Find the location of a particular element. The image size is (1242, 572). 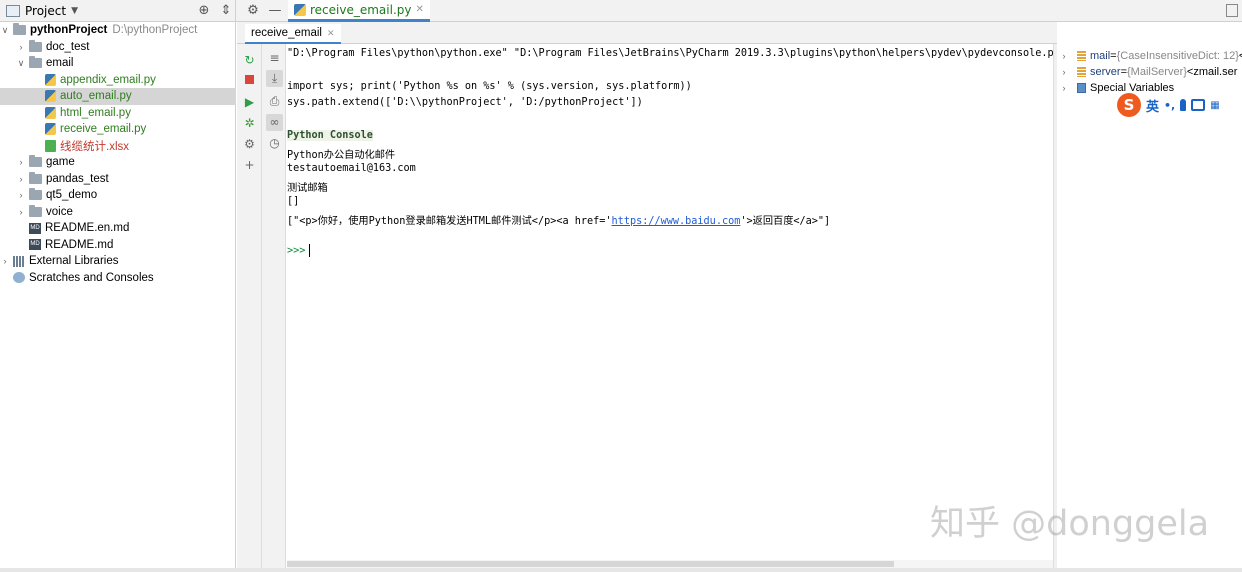

toolbox-icon: ▦ is located at coordinates (1215, 105).